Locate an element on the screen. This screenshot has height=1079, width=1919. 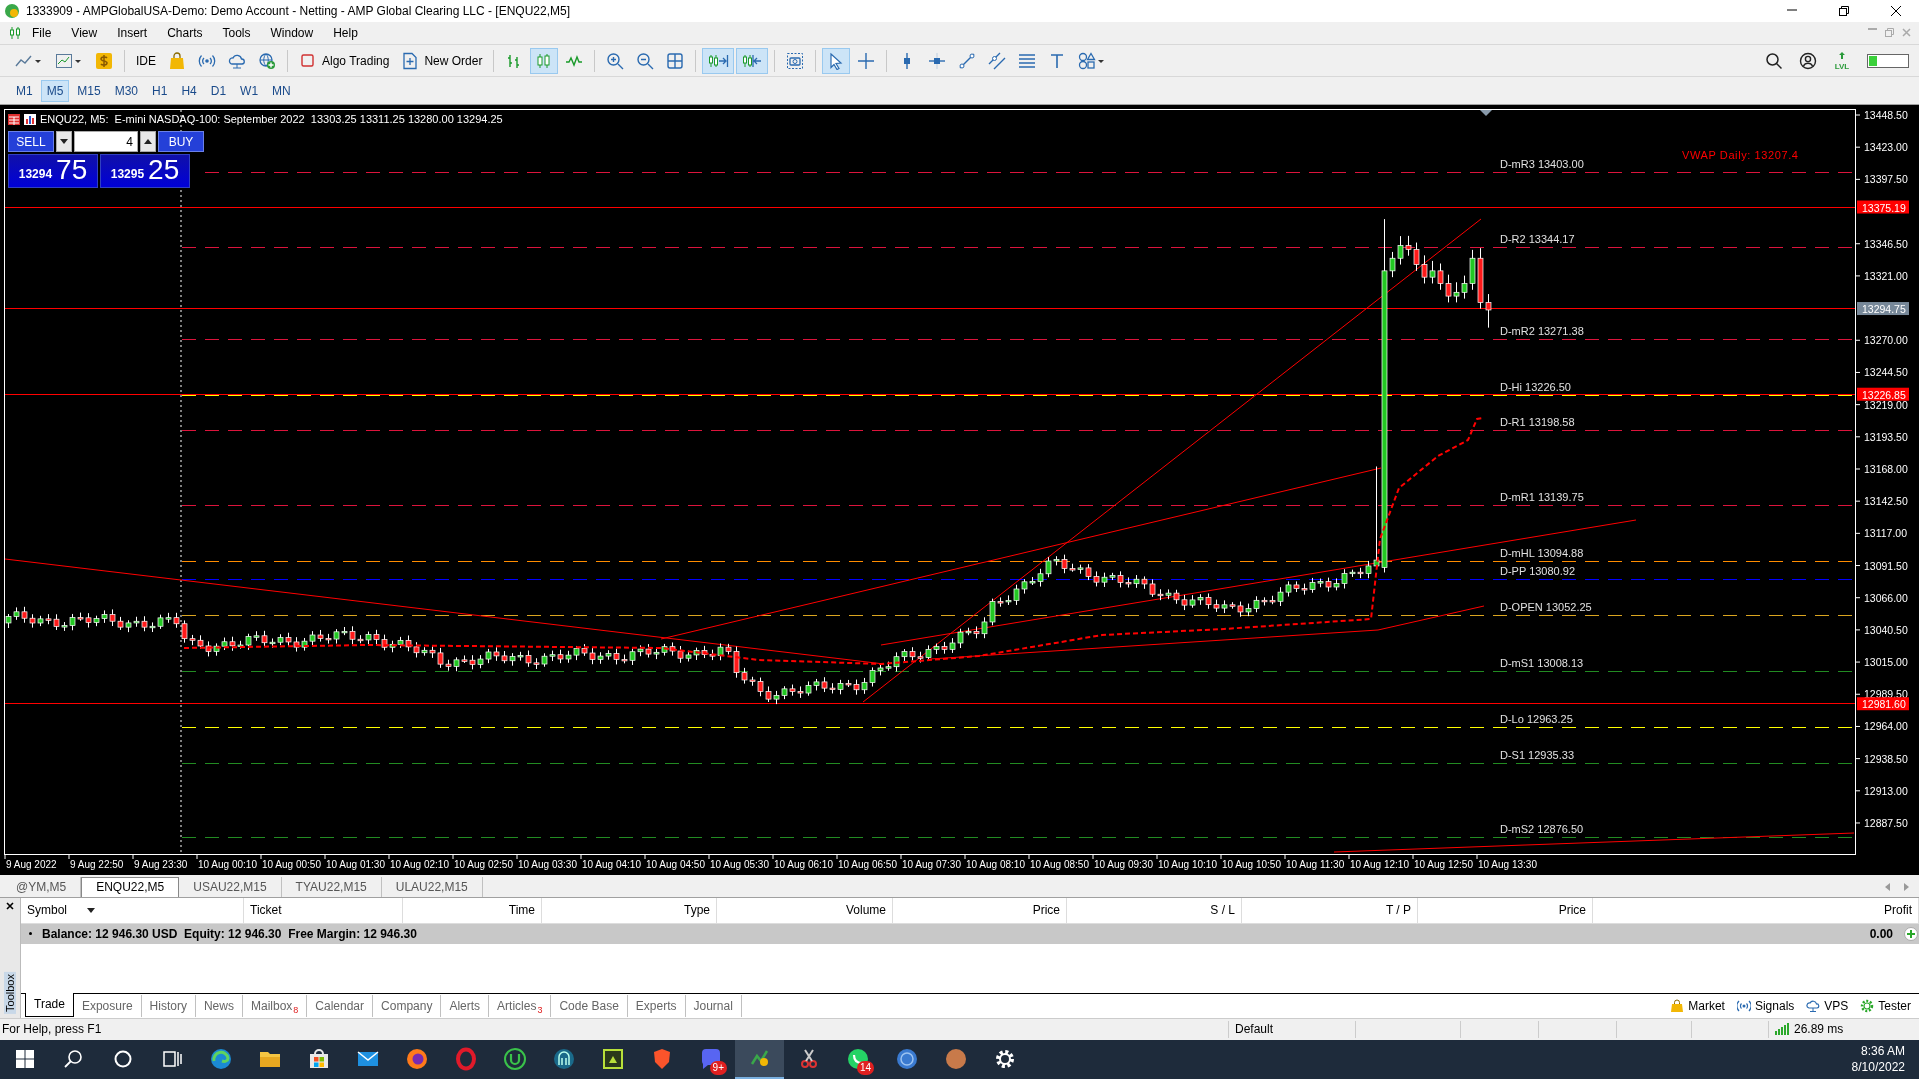
toolbox-tab: Trade is located at coordinates (49, 1005).